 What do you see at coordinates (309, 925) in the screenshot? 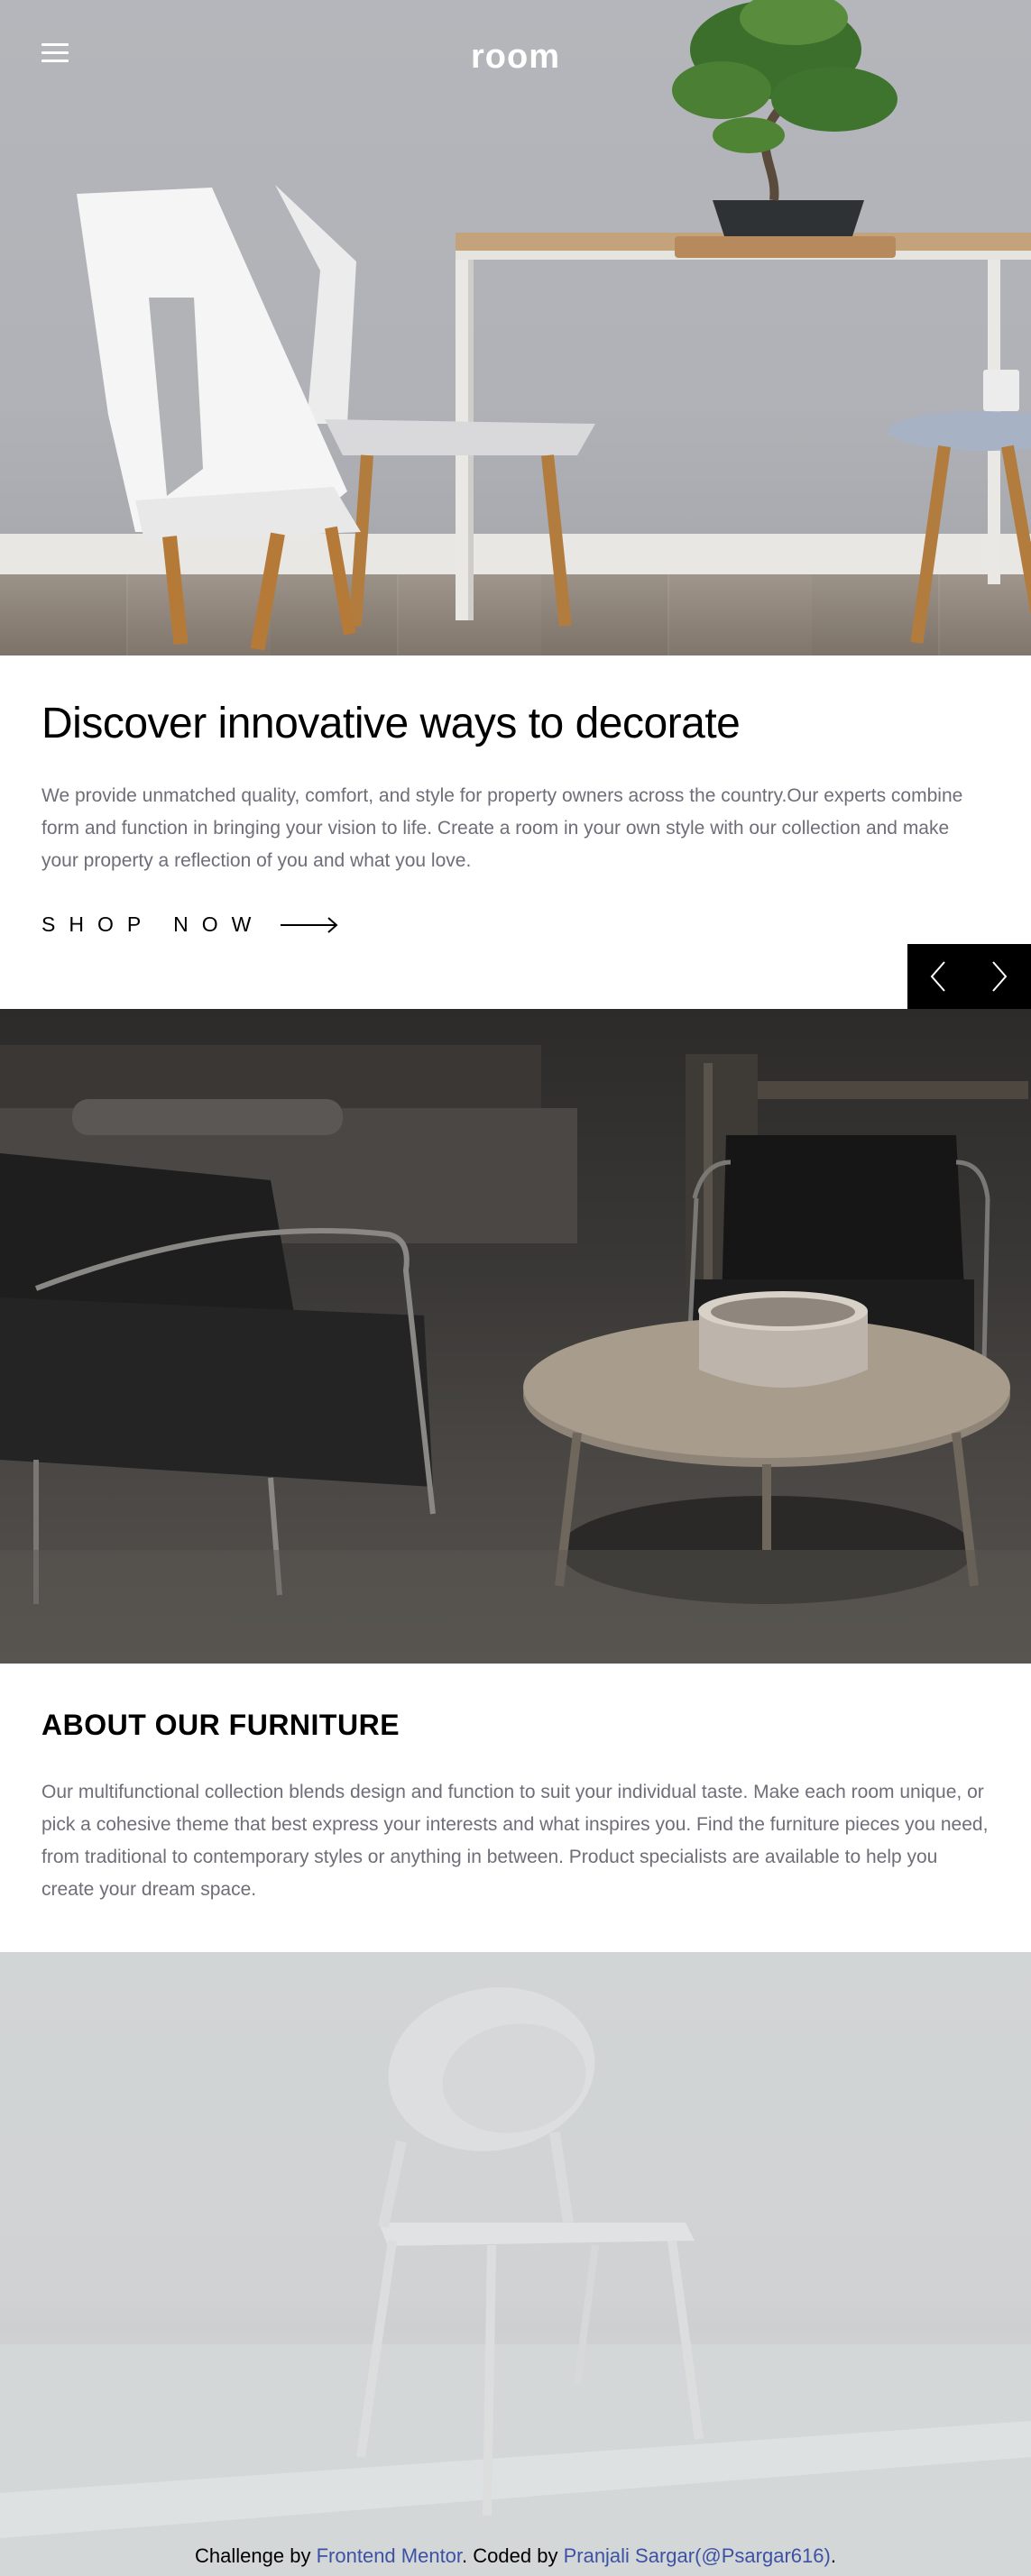
I see `arrow-right-icon` at bounding box center [309, 925].